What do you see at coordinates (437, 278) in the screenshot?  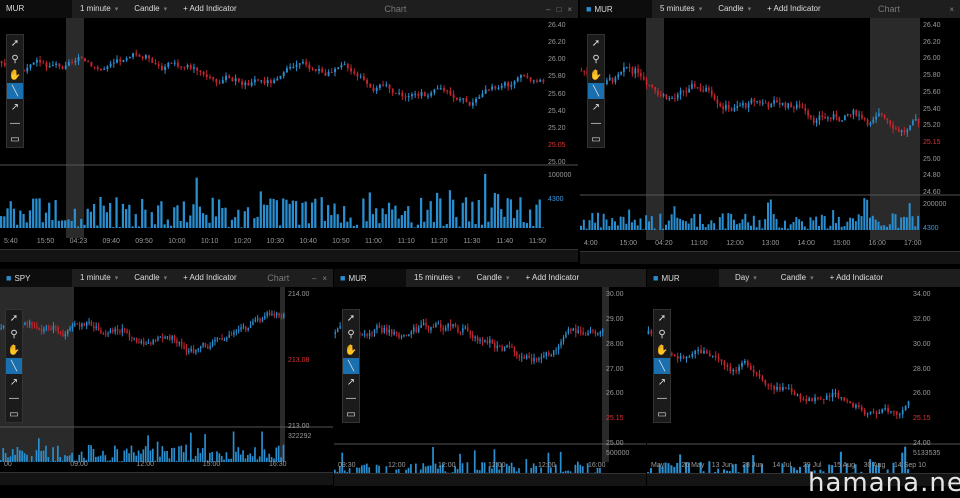 I see `interval-dropdown: 15 minutes` at bounding box center [437, 278].